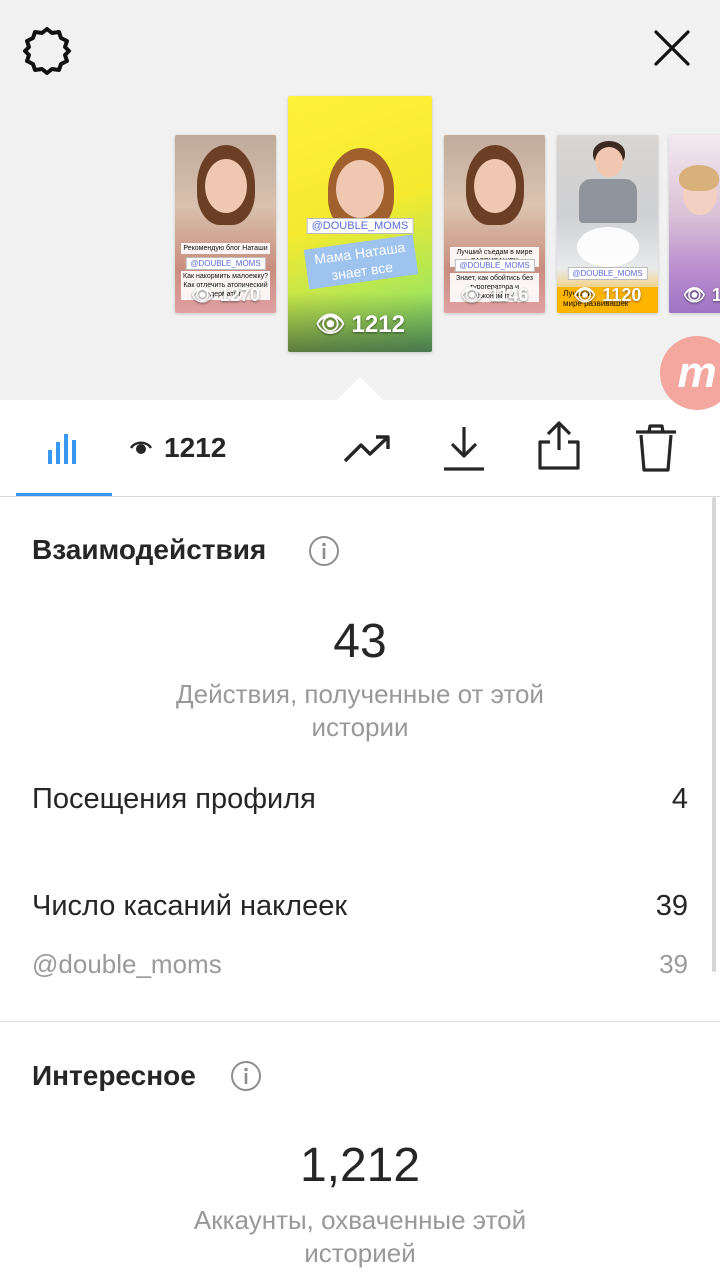 The width and height of the screenshot is (720, 1280). What do you see at coordinates (47, 51) in the screenshot?
I see `gear-icon` at bounding box center [47, 51].